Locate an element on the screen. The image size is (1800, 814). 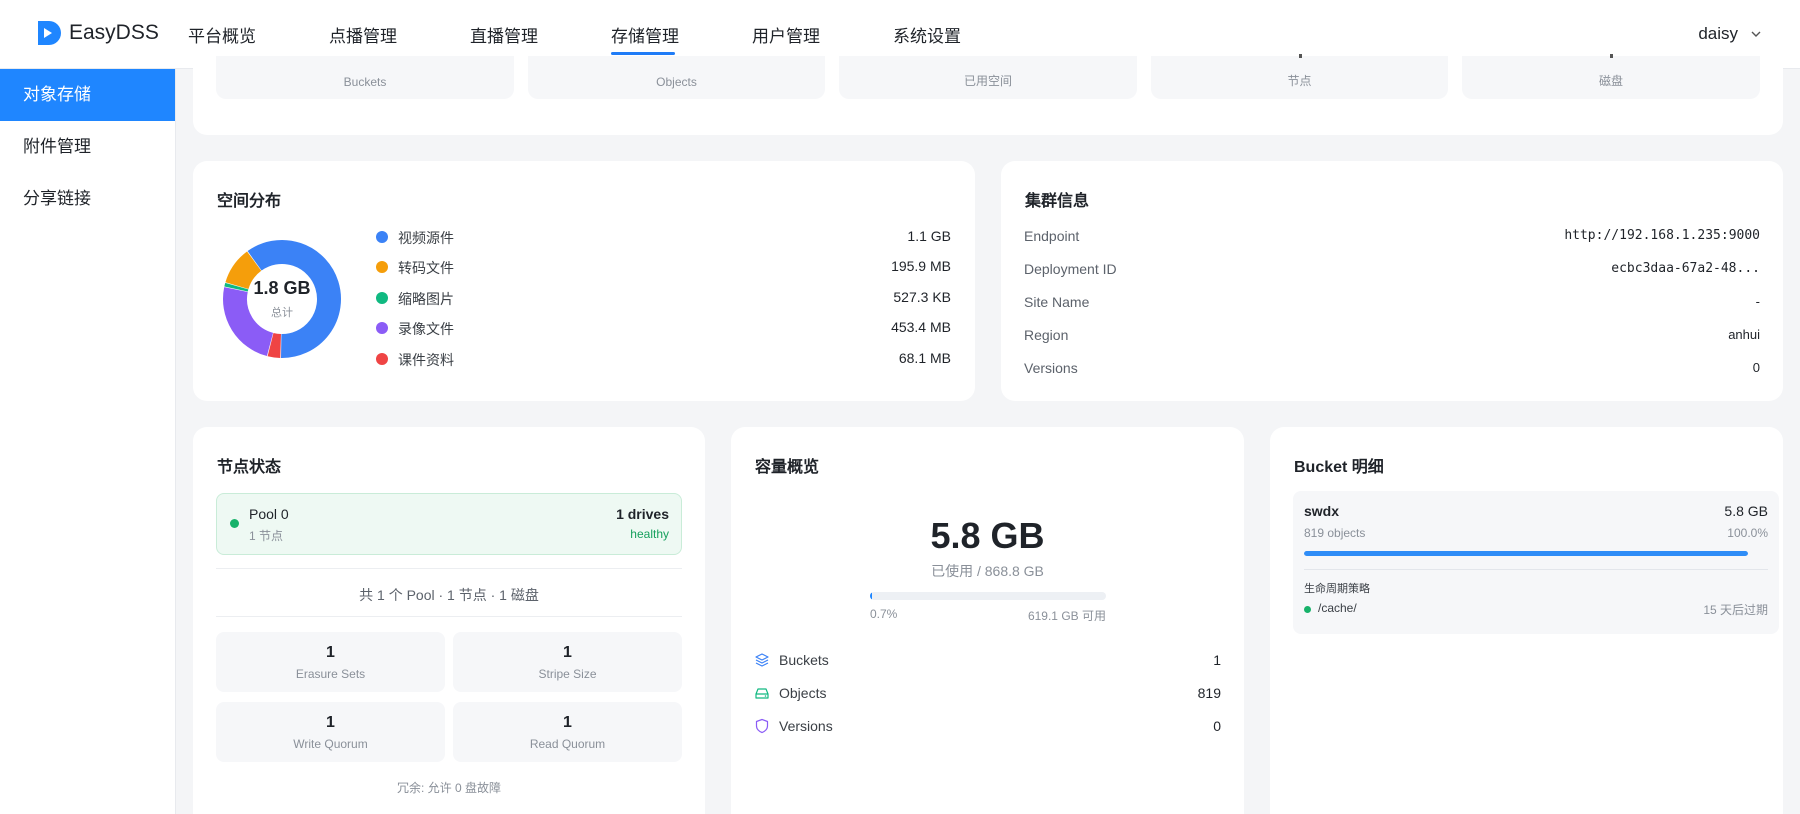
legend-item: 视频源件 1.1 GB is located at coordinates (663, 237).